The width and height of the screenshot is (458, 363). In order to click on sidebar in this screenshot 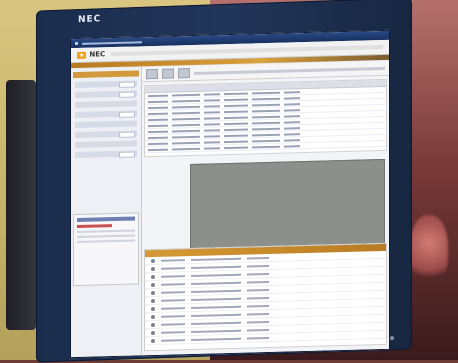, I will do `click(106, 212)`.